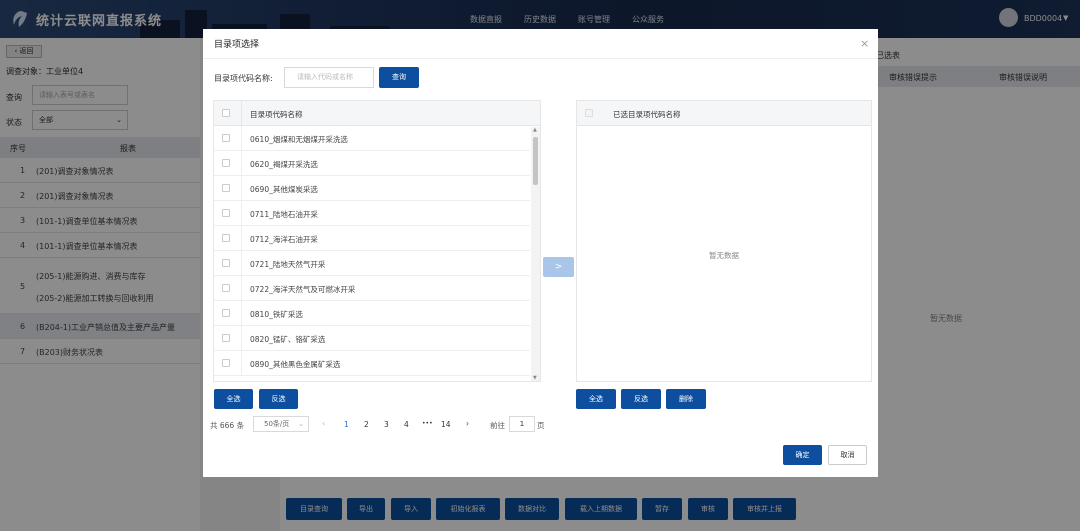 This screenshot has height=531, width=1080. Describe the element at coordinates (686, 399) in the screenshot. I see `delete-button: 删除` at that location.